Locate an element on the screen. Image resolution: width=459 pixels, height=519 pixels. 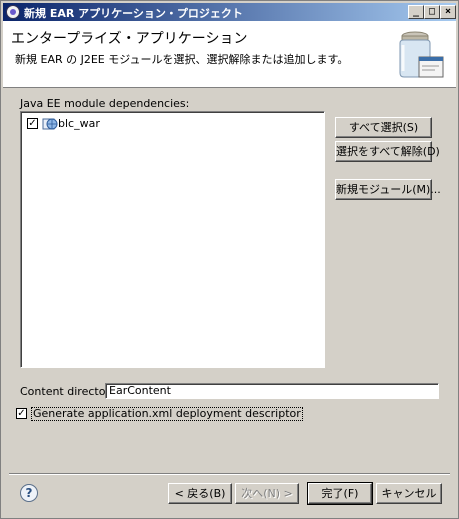
eclipse-icon is located at coordinates (13, 12).